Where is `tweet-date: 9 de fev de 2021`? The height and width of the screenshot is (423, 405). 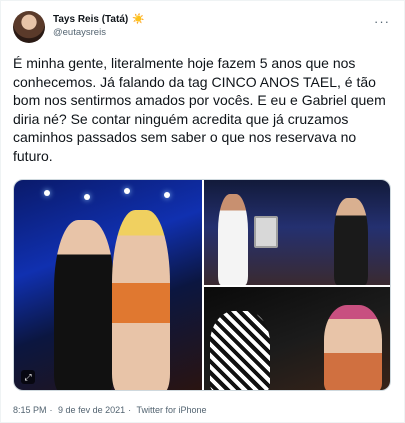
tweet-date: 9 de fev de 2021 is located at coordinates (91, 410).